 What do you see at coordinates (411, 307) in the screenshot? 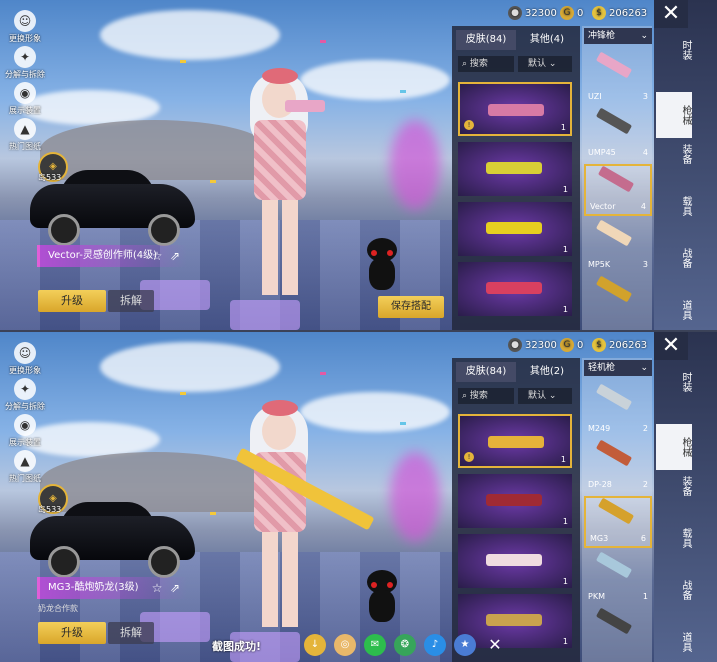
I see `save-outfit-button: 保存搭配` at bounding box center [411, 307].